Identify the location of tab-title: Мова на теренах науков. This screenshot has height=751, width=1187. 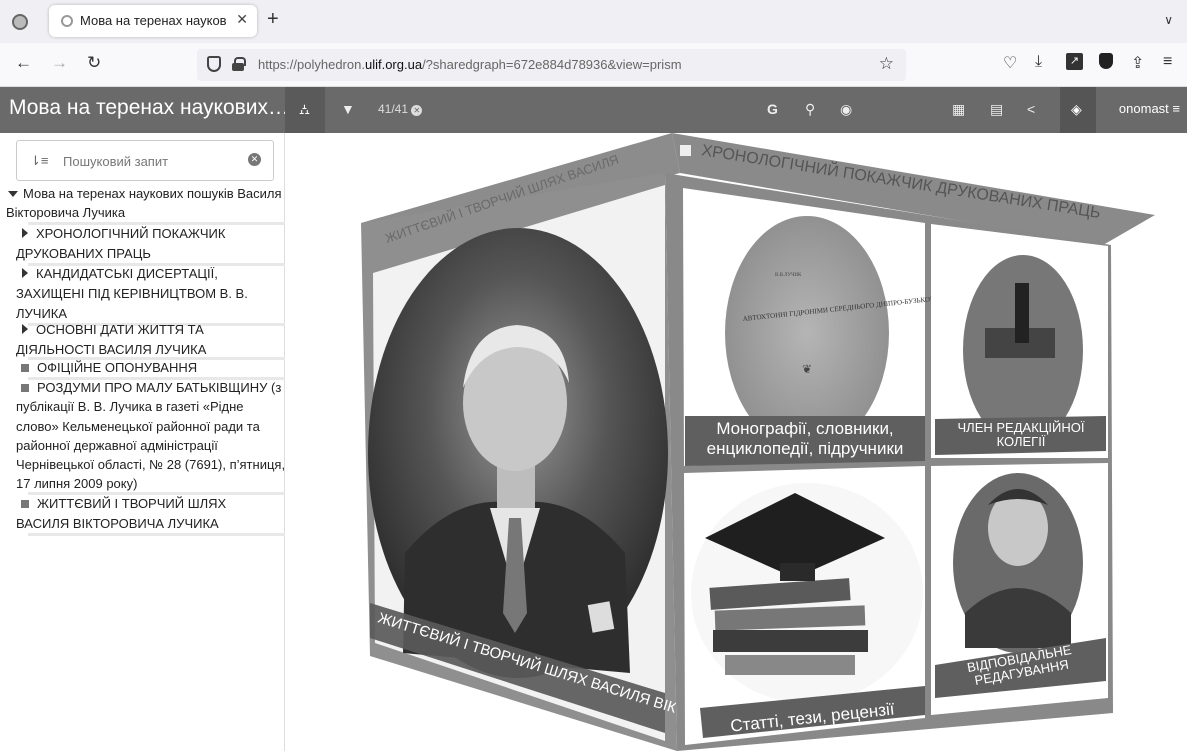
(153, 20).